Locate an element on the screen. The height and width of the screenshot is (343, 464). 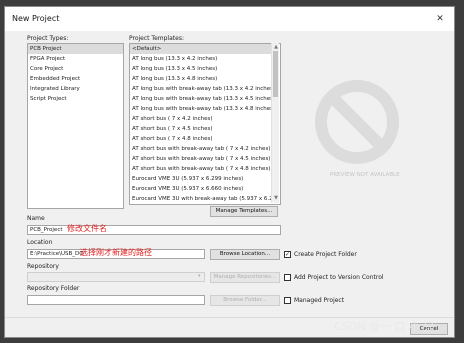
project-template-item: Eurocard VME 3U (5.937 x 6.299 inches) is located at coordinates (200, 179).